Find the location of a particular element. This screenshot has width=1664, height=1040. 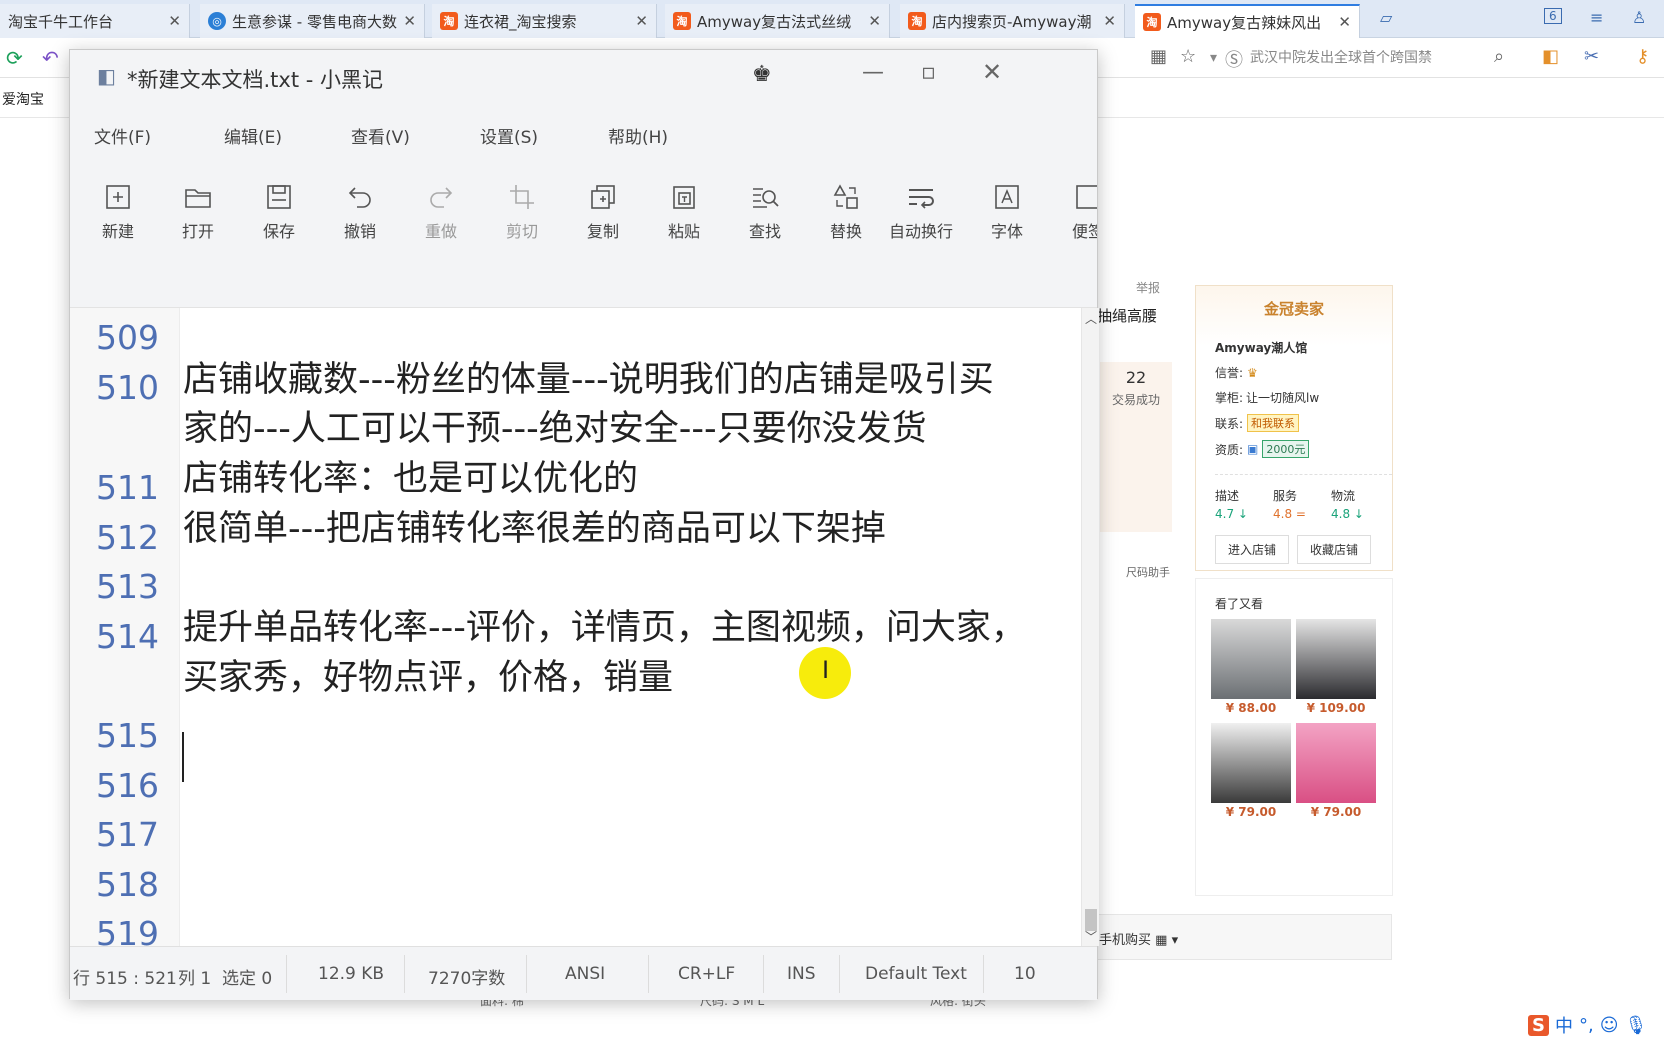

font-button: 字体 is located at coordinates (1007, 212).